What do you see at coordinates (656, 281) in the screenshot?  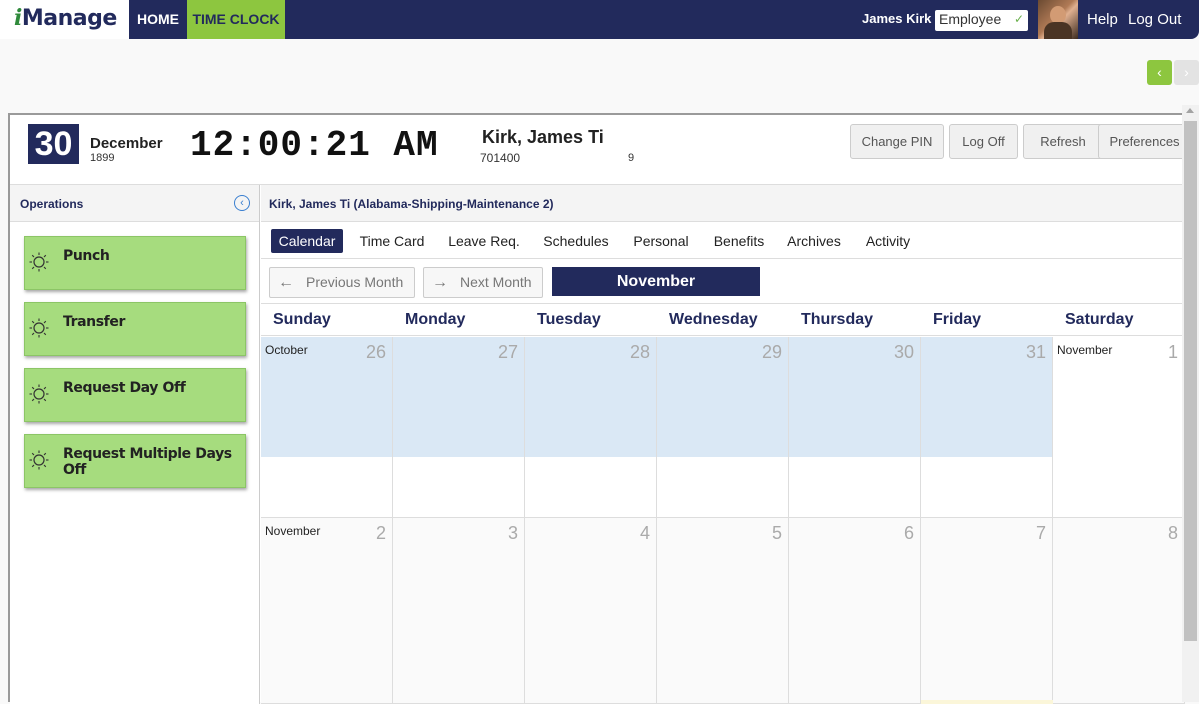 I see `month-title: November` at bounding box center [656, 281].